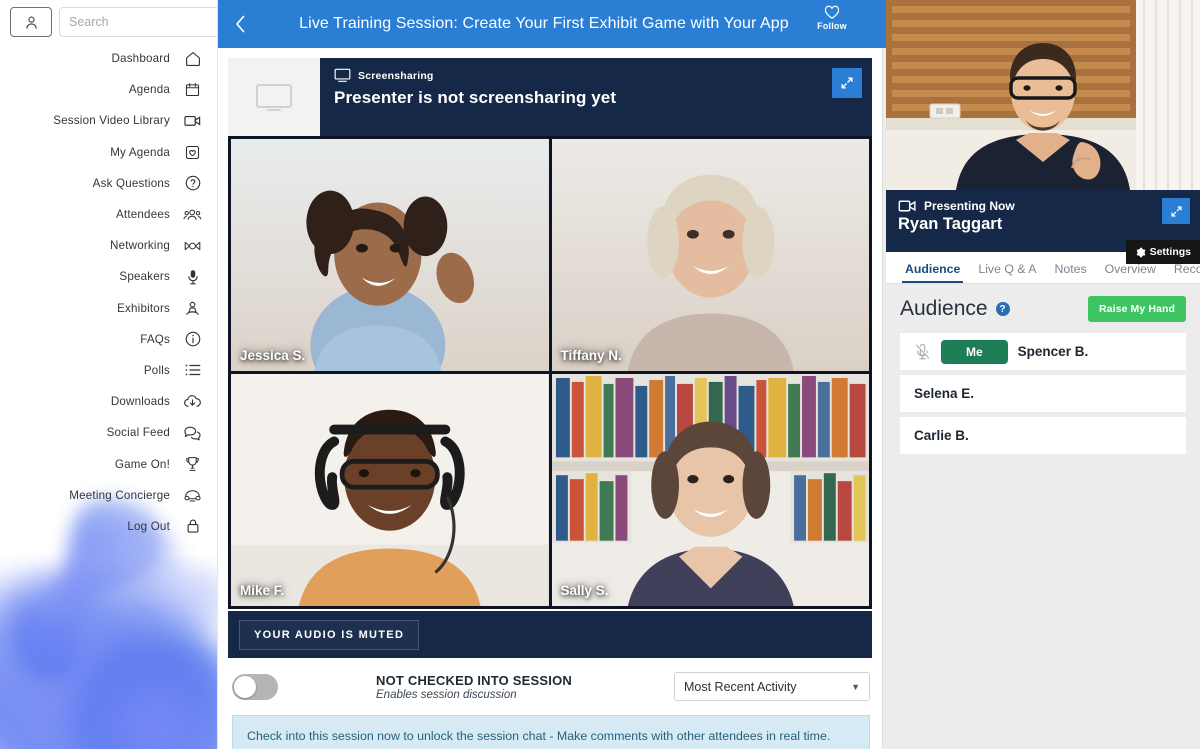  I want to click on presenting-now-bar: Presenting Now Ryan Taggart Settings, so click(1043, 227).